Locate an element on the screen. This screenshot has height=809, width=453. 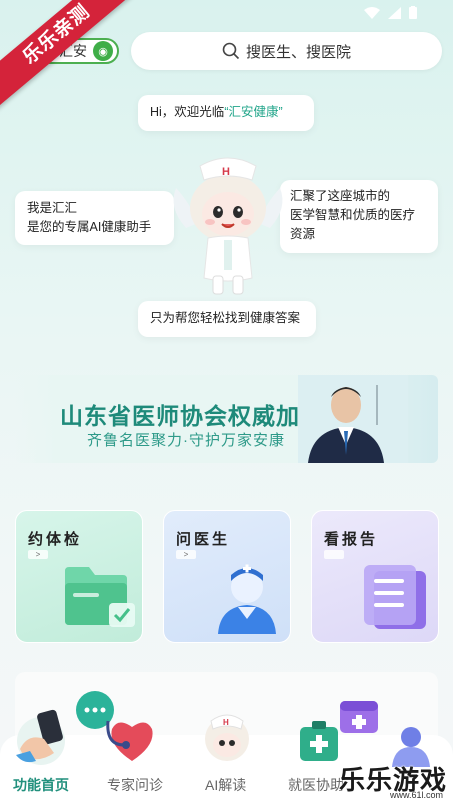
card-checkup: 约体检 > is located at coordinates (79, 576).